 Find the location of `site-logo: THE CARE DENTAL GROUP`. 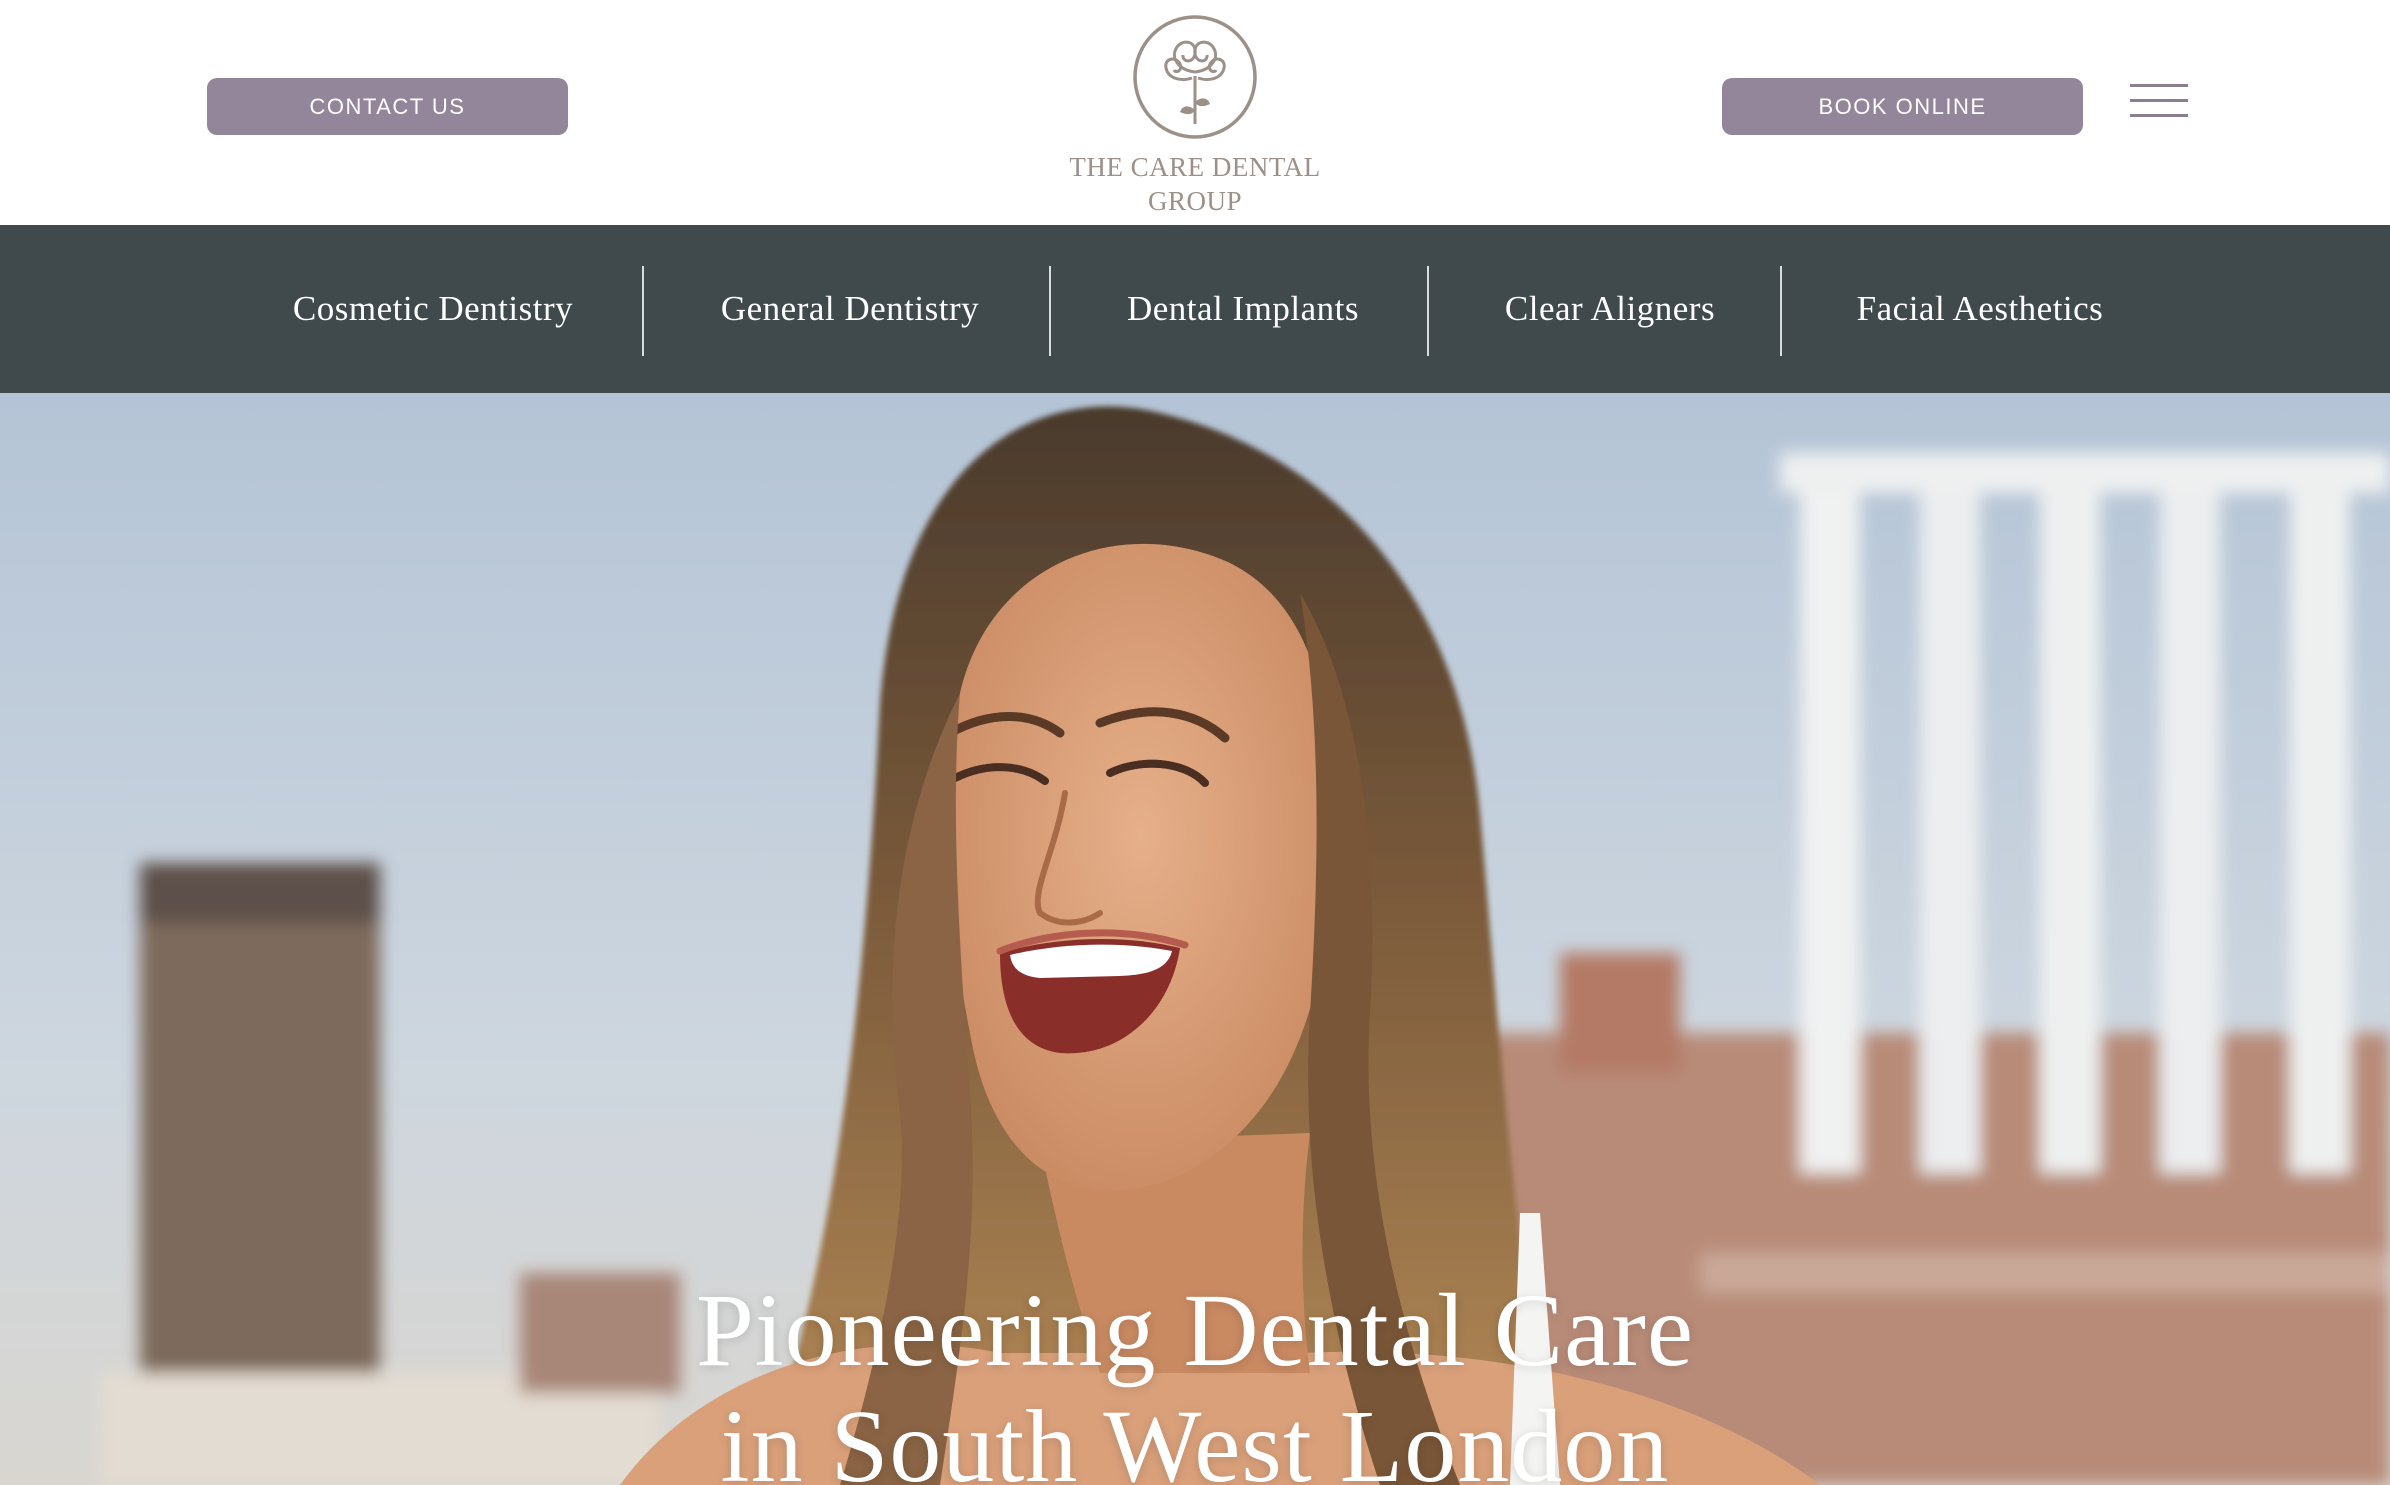

site-logo: THE CARE DENTAL GROUP is located at coordinates (1195, 113).